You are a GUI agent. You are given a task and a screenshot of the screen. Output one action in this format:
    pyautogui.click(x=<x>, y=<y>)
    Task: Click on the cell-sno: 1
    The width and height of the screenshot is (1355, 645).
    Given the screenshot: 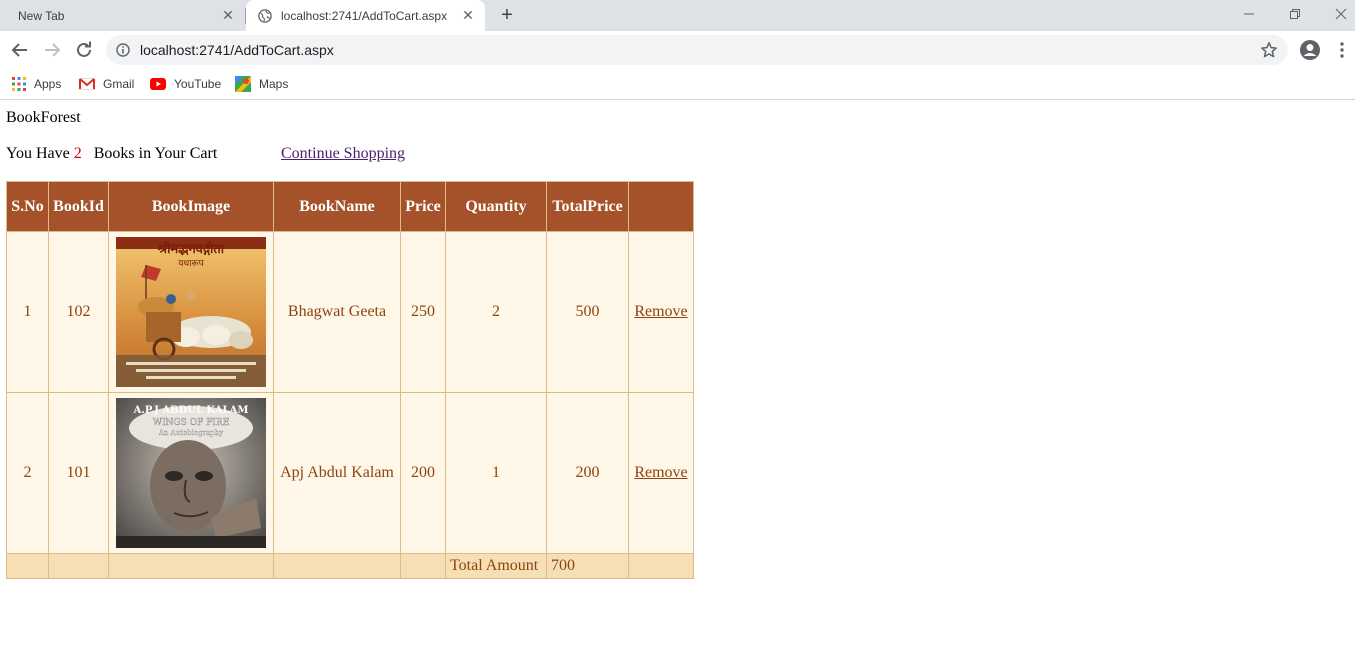 What is the action you would take?
    pyautogui.click(x=27, y=312)
    